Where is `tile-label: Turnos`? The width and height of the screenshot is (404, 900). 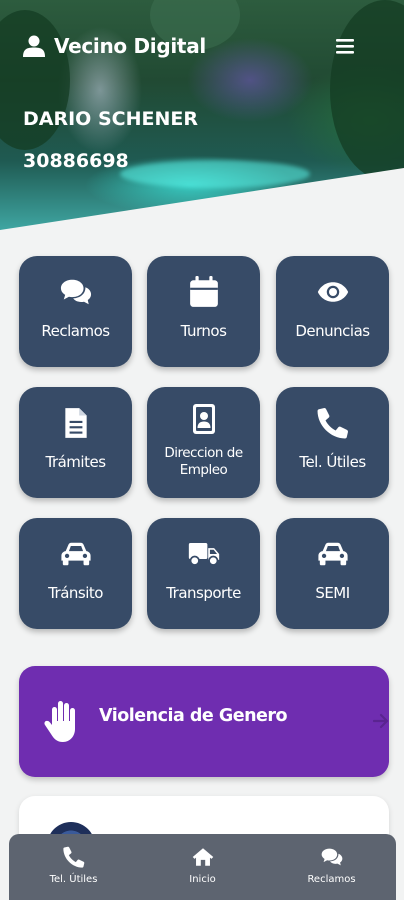 tile-label: Turnos is located at coordinates (203, 331).